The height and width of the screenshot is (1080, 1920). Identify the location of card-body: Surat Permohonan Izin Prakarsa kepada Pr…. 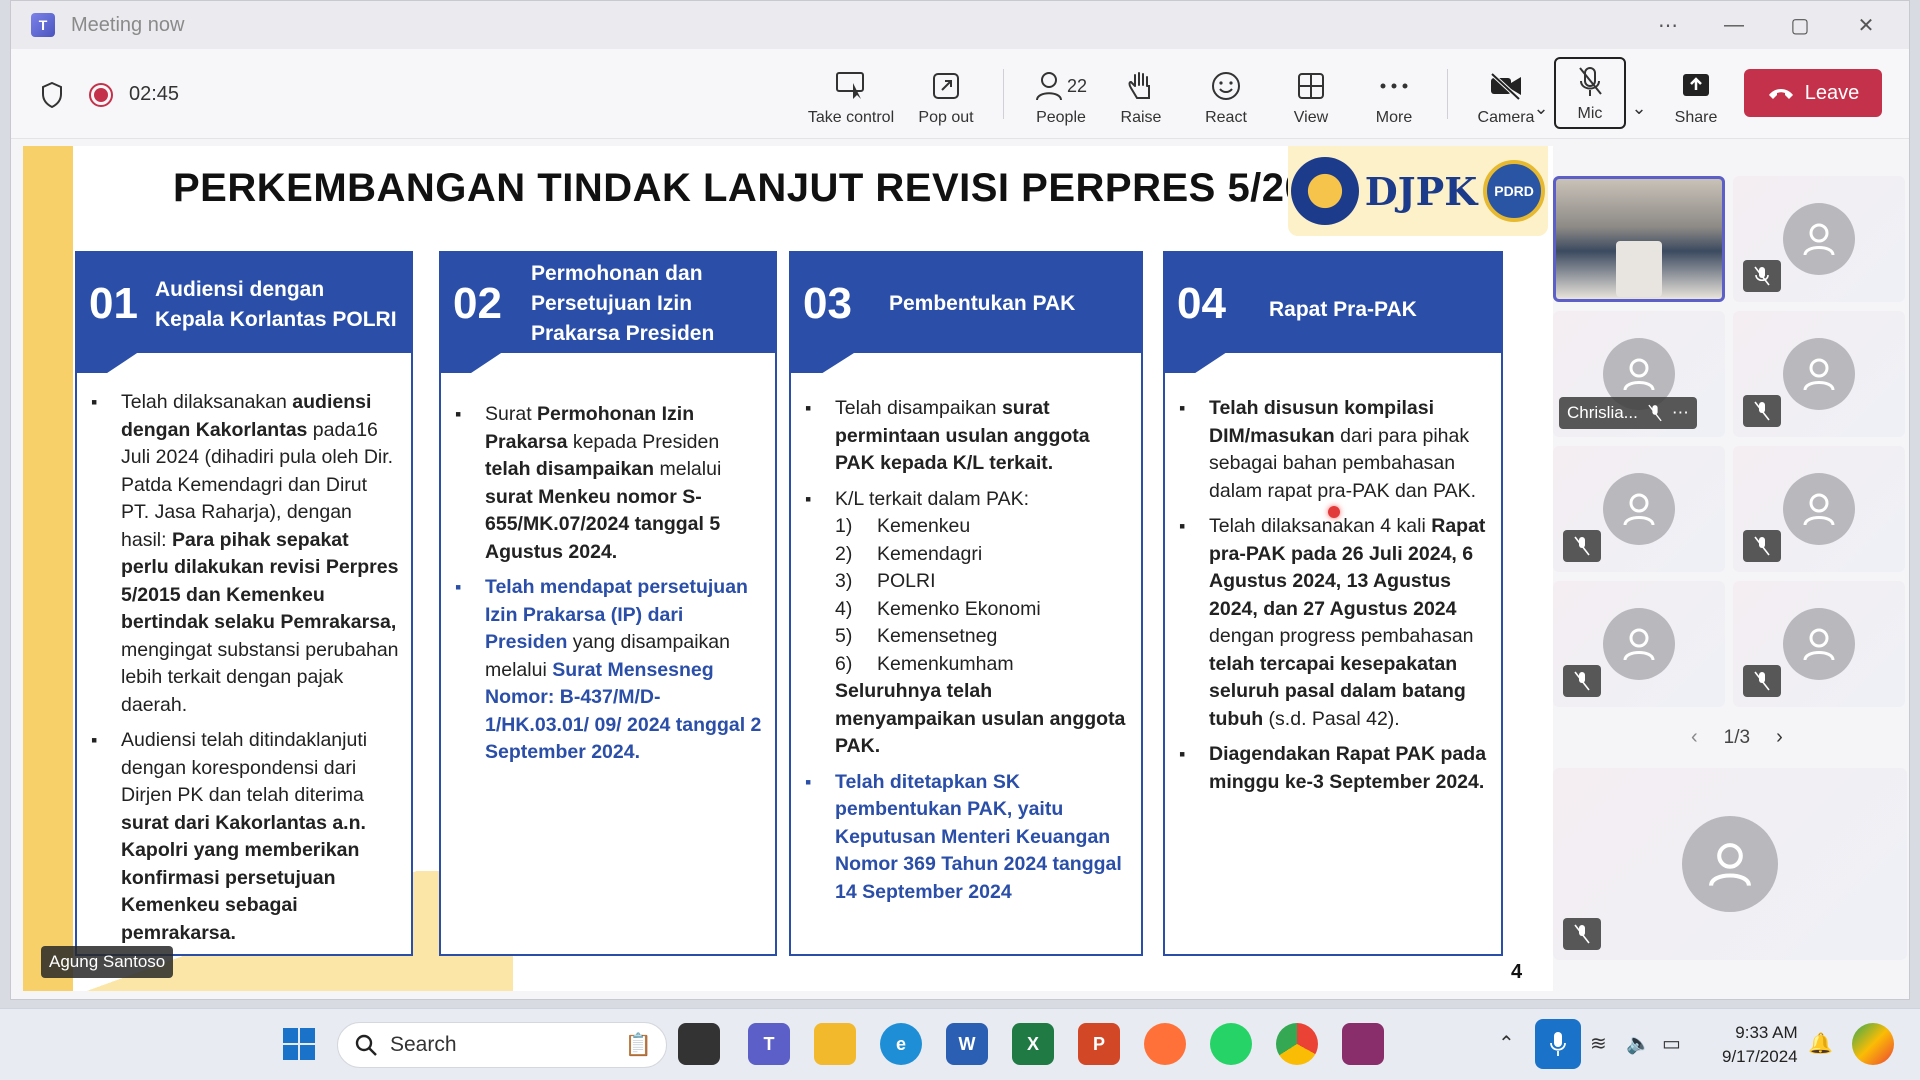
(609, 588).